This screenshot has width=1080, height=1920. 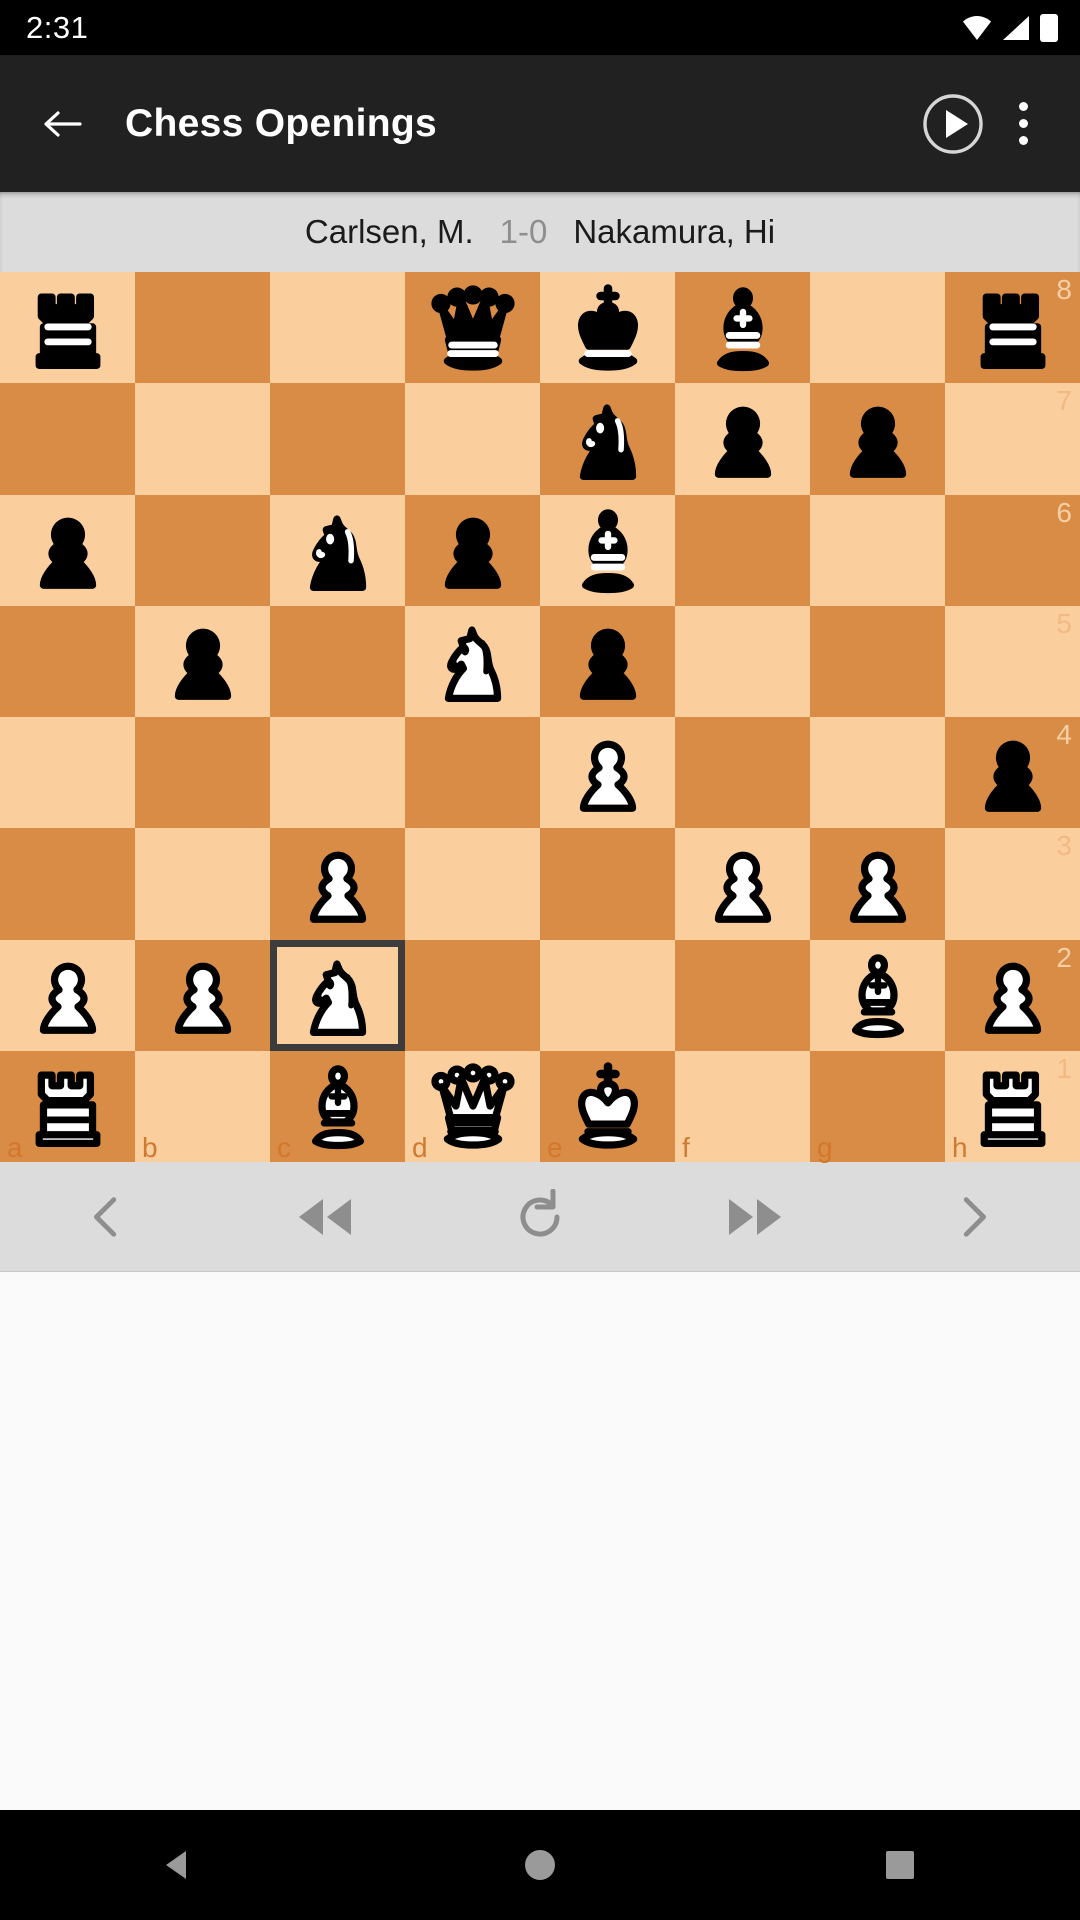 What do you see at coordinates (607, 884) in the screenshot?
I see `board-square-e3` at bounding box center [607, 884].